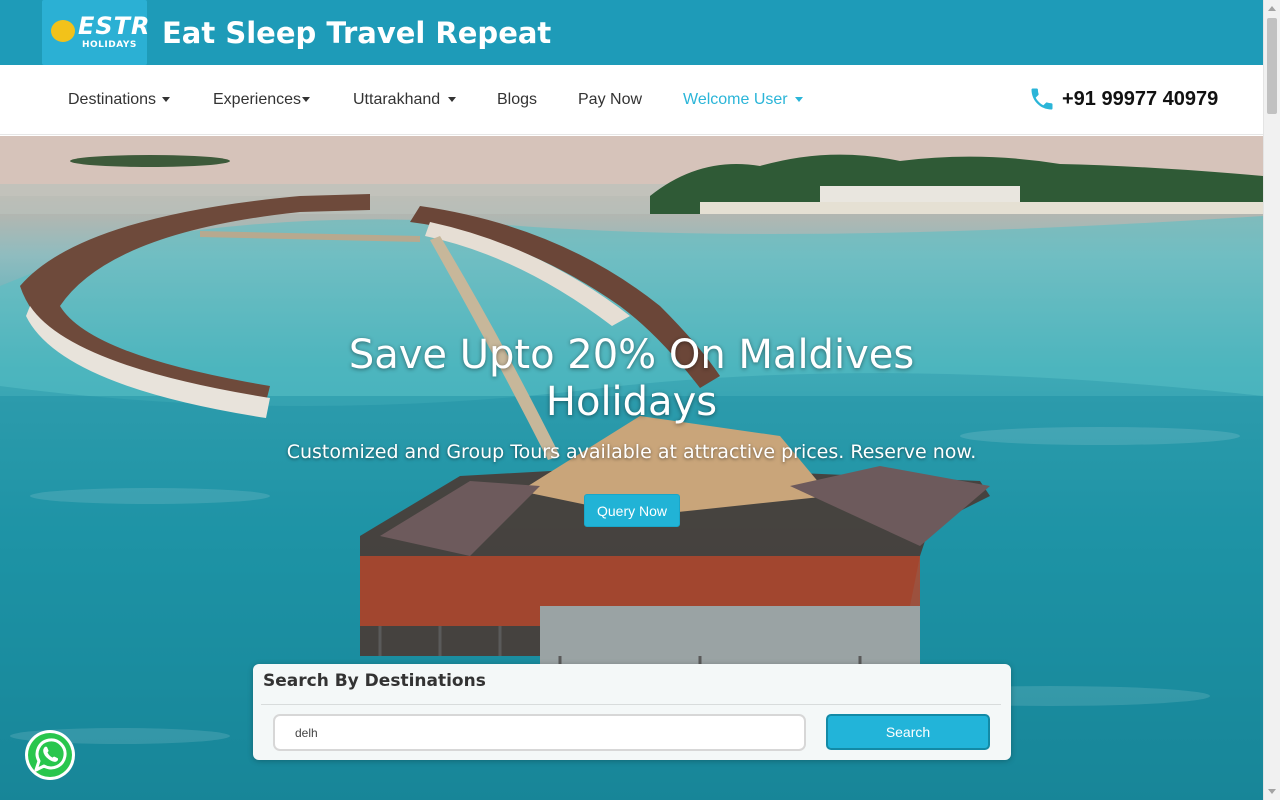  I want to click on nav-item-label: Blogs, so click(517, 99).